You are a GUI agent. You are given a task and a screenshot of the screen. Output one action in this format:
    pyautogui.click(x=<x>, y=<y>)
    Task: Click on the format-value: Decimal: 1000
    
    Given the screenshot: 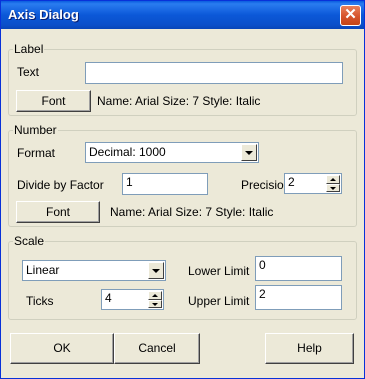 What is the action you would take?
    pyautogui.click(x=127, y=152)
    